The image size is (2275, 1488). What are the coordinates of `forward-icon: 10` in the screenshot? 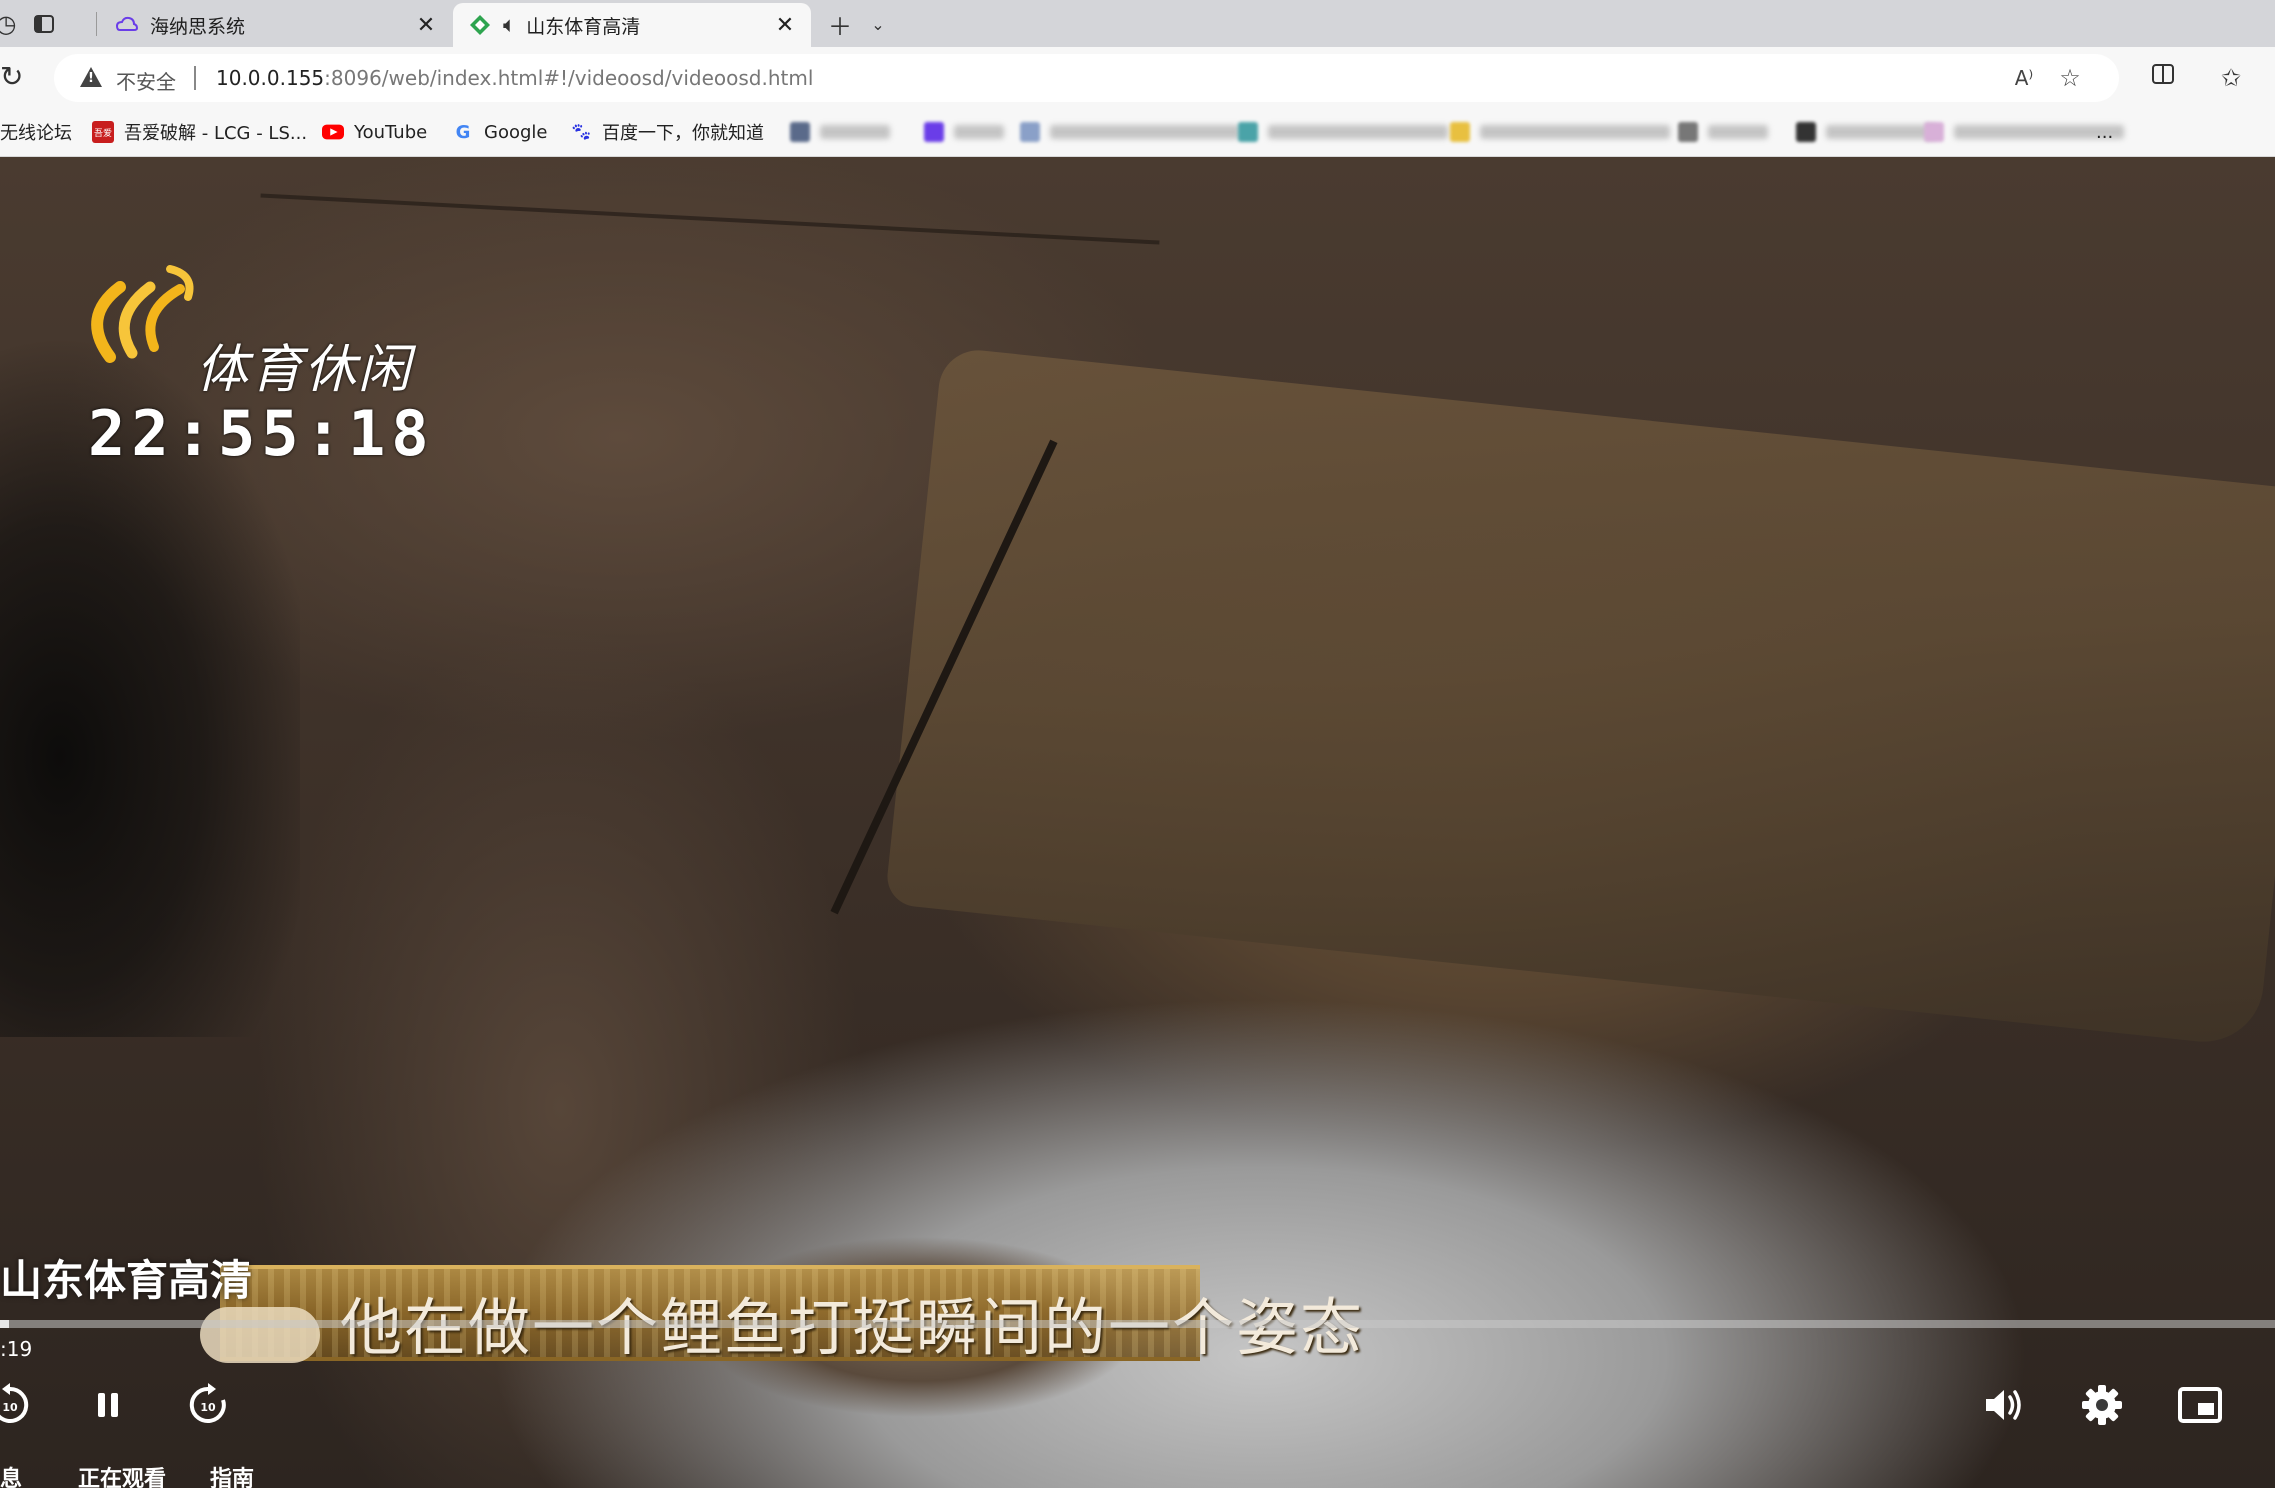 It's located at (207, 1403).